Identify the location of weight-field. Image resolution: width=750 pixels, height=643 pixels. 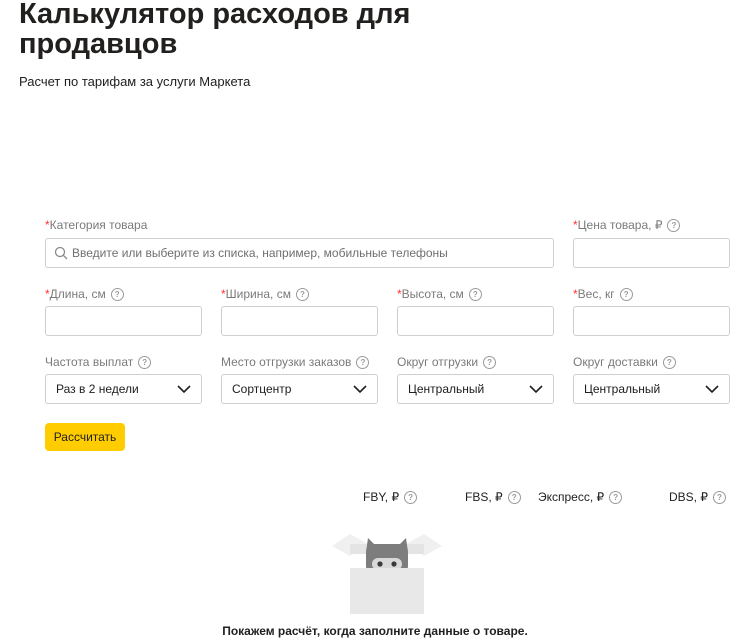
(651, 321).